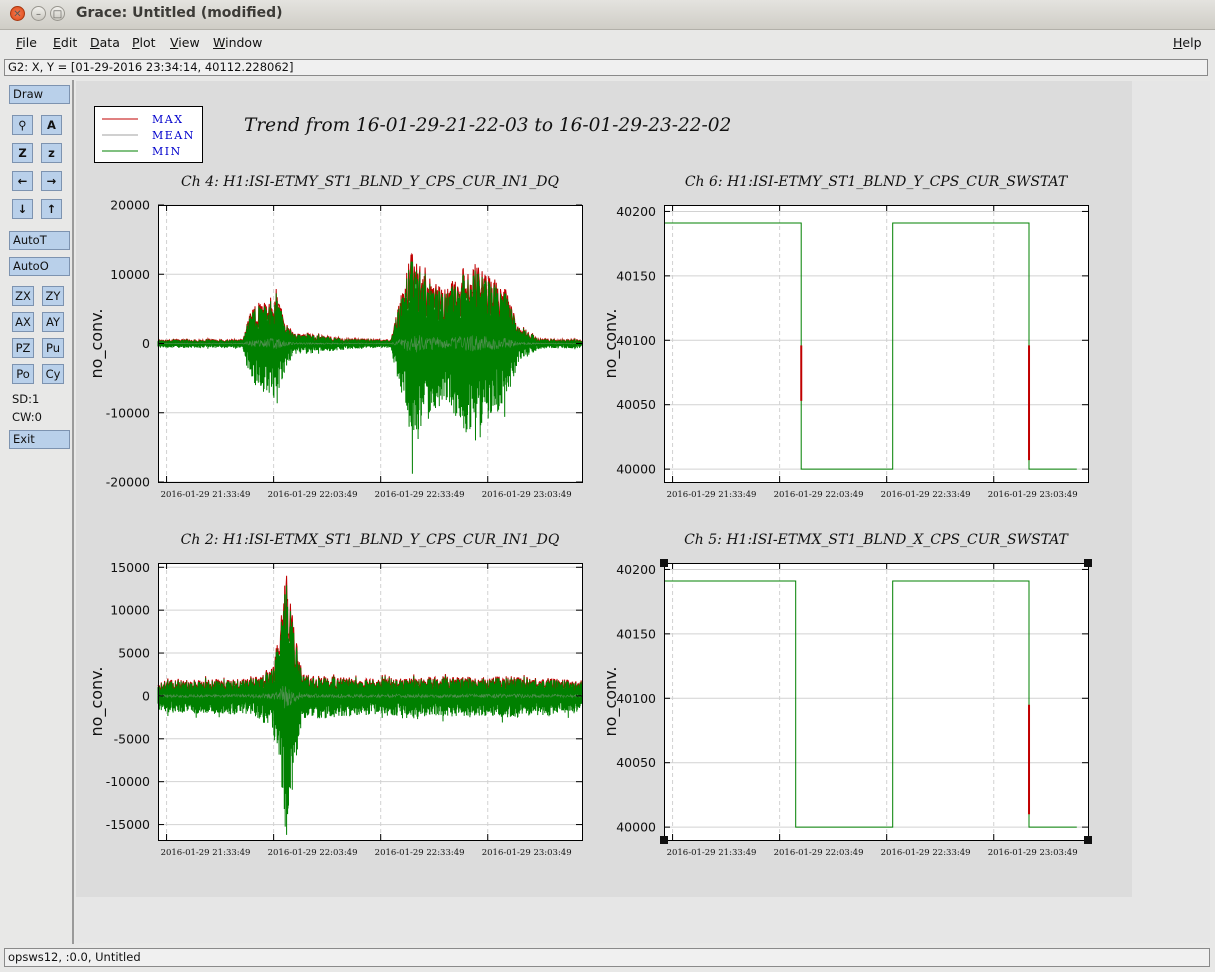 The height and width of the screenshot is (972, 1215). I want to click on window-title: Grace: Untitled (modified), so click(179, 13).